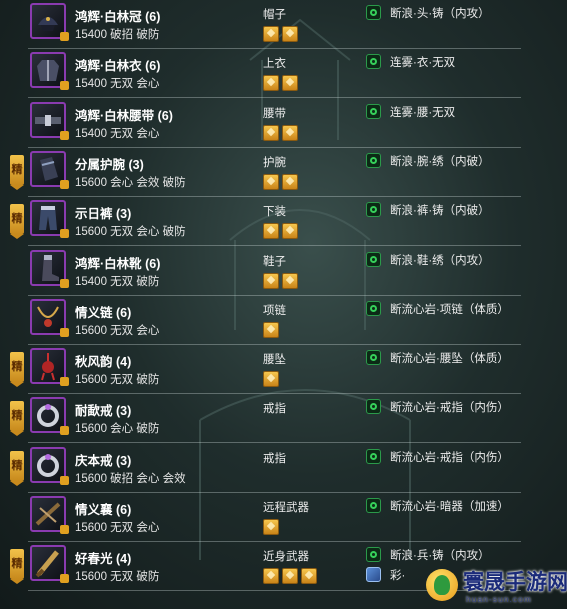 This screenshot has height=609, width=567. What do you see at coordinates (442, 585) in the screenshot?
I see `mascot-logo-icon` at bounding box center [442, 585].